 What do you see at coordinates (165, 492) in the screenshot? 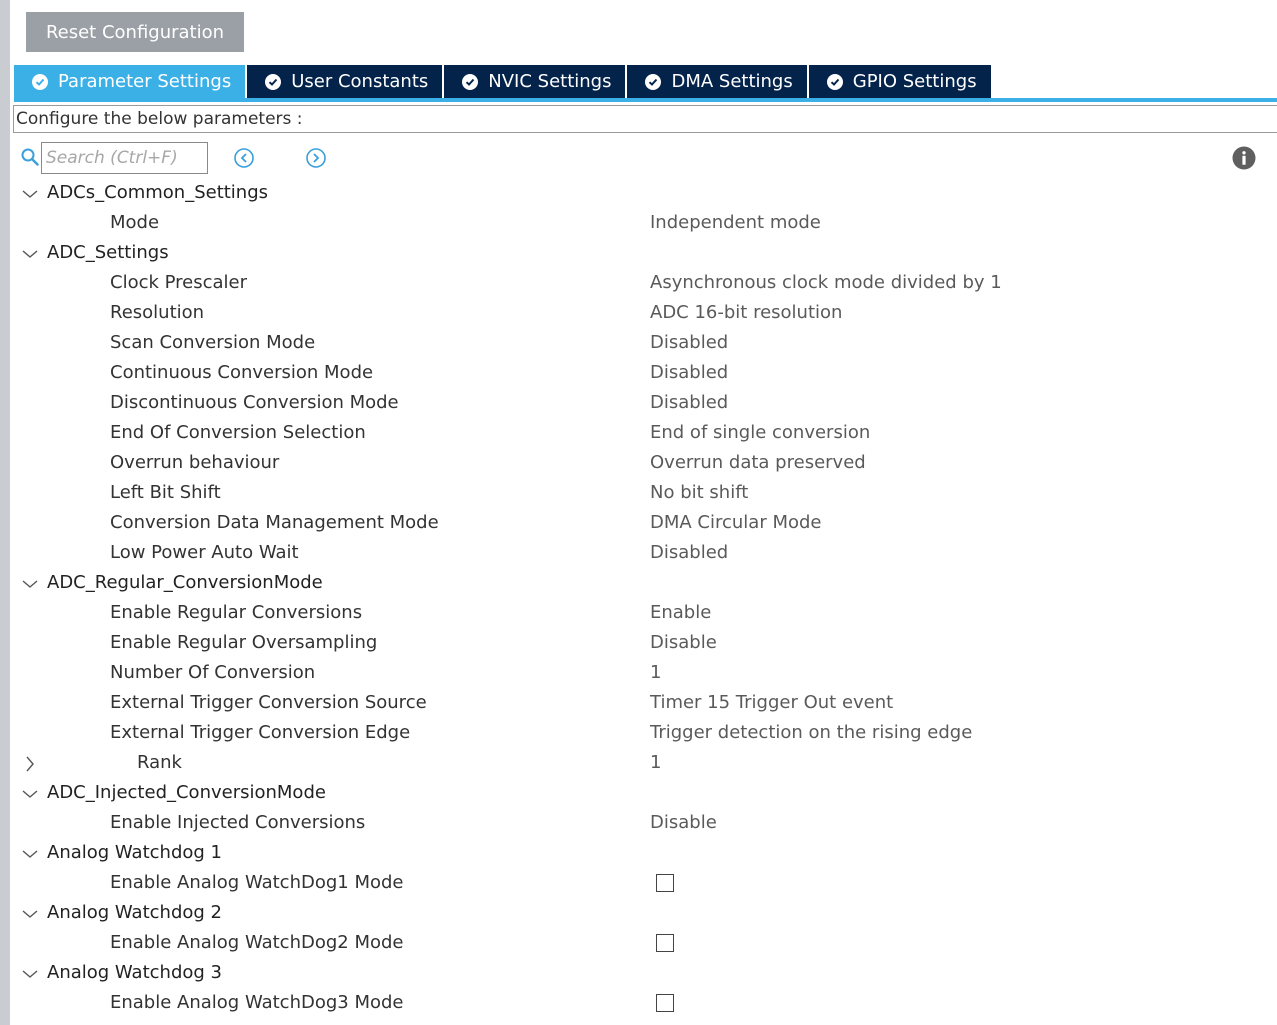
I see `param-label: Left Bit Shift` at bounding box center [165, 492].